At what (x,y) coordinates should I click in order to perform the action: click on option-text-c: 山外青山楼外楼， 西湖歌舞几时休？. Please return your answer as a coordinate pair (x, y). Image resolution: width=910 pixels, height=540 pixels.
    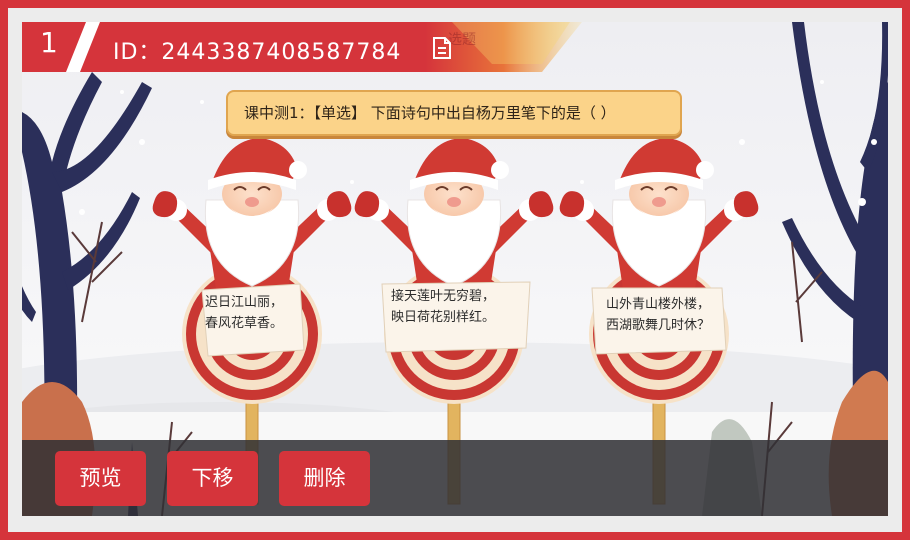
    Looking at the image, I should click on (658, 315).